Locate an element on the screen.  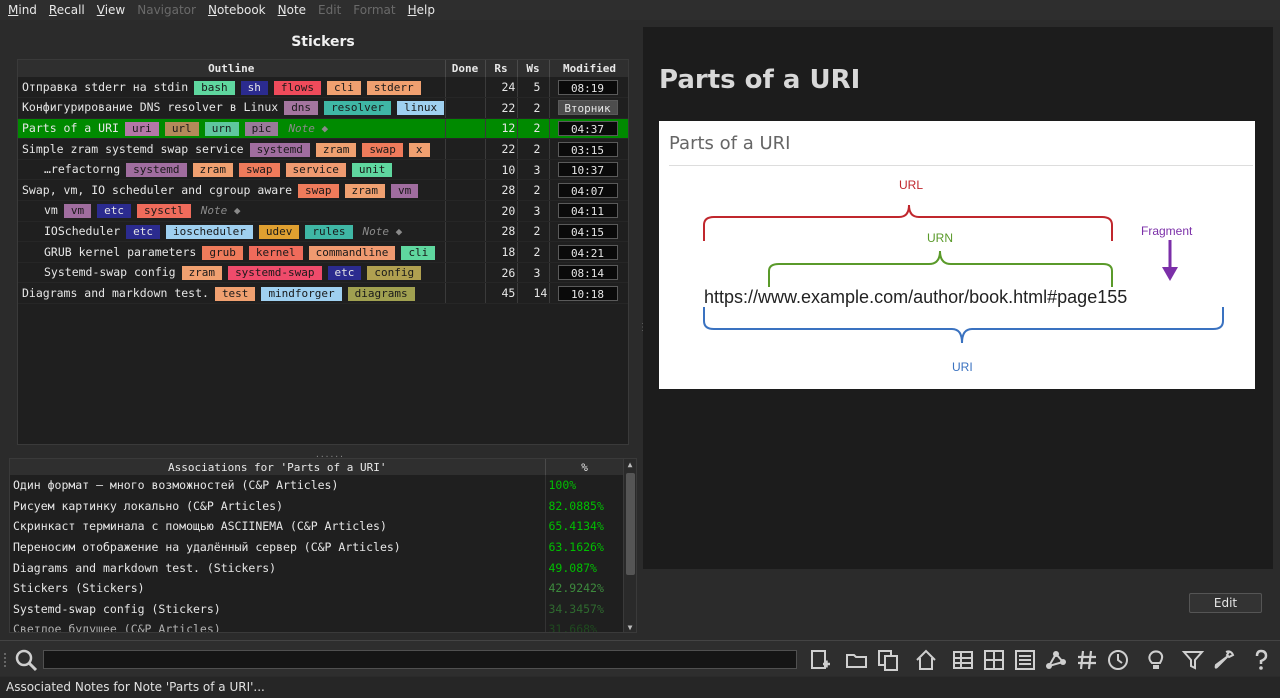
column-header-ws: Ws is located at coordinates (533, 68).